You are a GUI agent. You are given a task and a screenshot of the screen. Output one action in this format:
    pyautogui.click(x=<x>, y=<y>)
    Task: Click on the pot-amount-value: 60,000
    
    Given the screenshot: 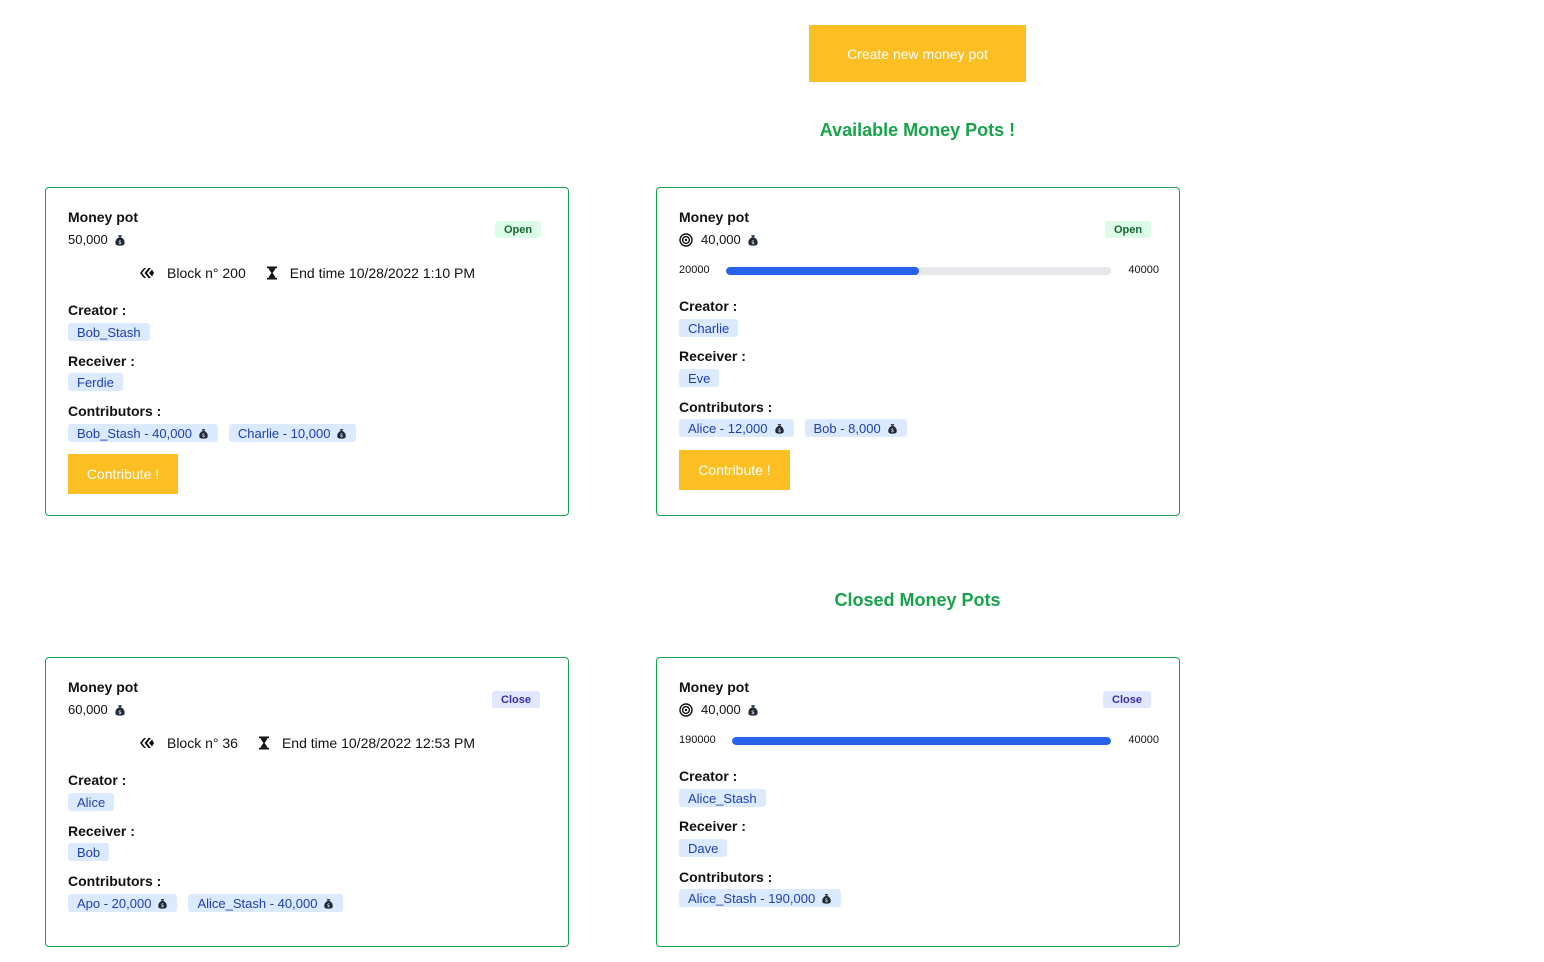 What is the action you would take?
    pyautogui.click(x=88, y=709)
    